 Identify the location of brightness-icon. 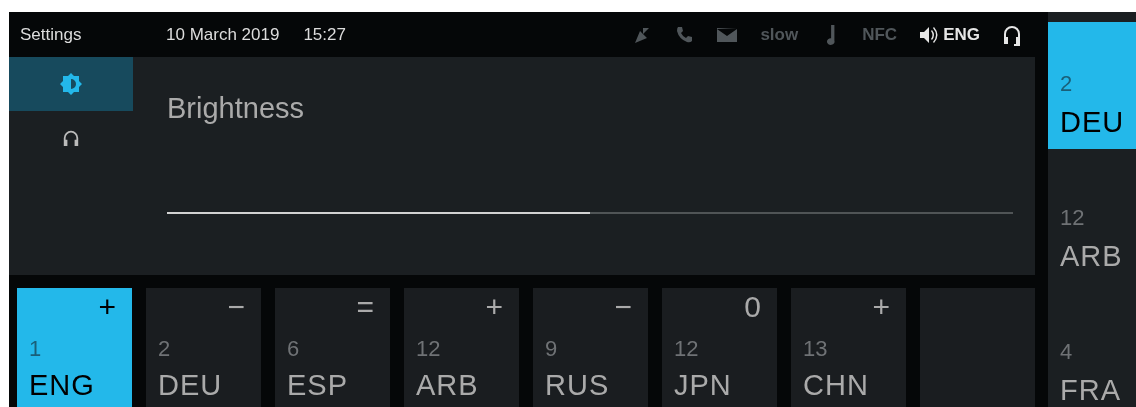
(71, 84).